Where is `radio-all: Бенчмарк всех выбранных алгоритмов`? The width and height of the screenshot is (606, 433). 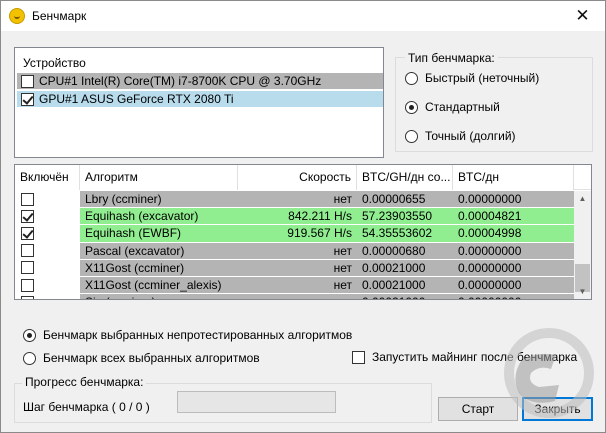 radio-all: Бенчмарк всех выбранных алгоритмов is located at coordinates (141, 358).